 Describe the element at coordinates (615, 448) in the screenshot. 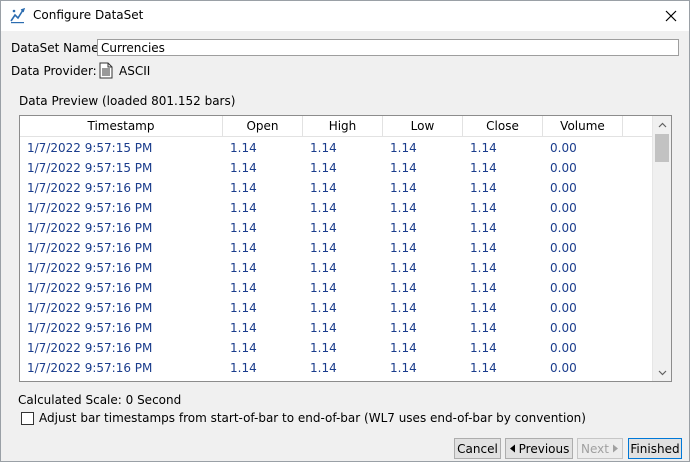

I see `caret-right-icon` at that location.